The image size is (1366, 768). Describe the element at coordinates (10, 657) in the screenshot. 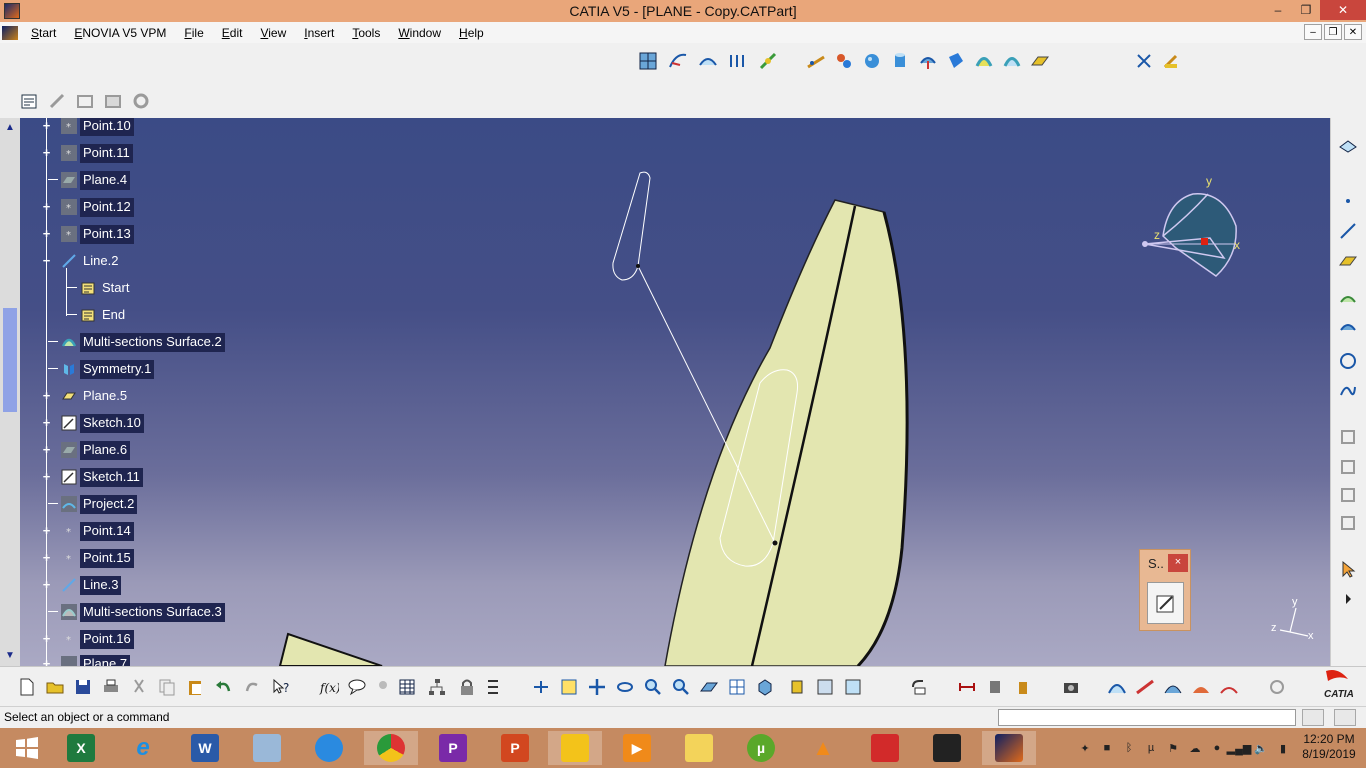

I see `scroll-down-icon: ▼` at that location.